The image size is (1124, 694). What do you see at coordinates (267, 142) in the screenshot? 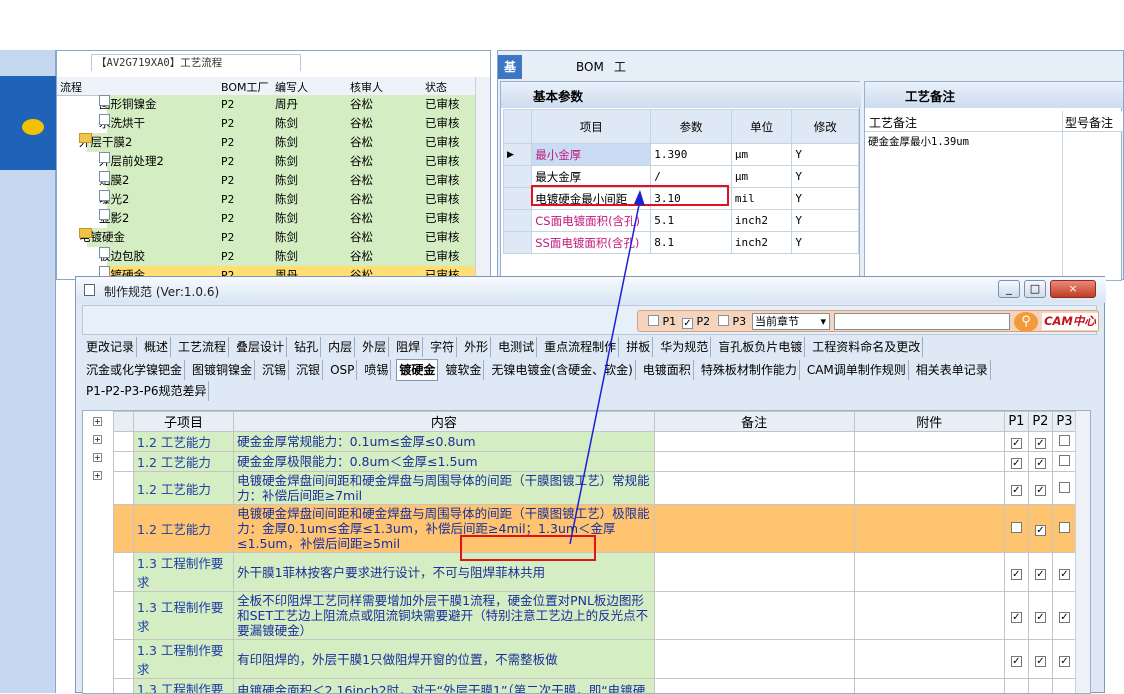
I see `tree-row: −外层干膜2P2陈剑谷松已审核` at bounding box center [267, 142].